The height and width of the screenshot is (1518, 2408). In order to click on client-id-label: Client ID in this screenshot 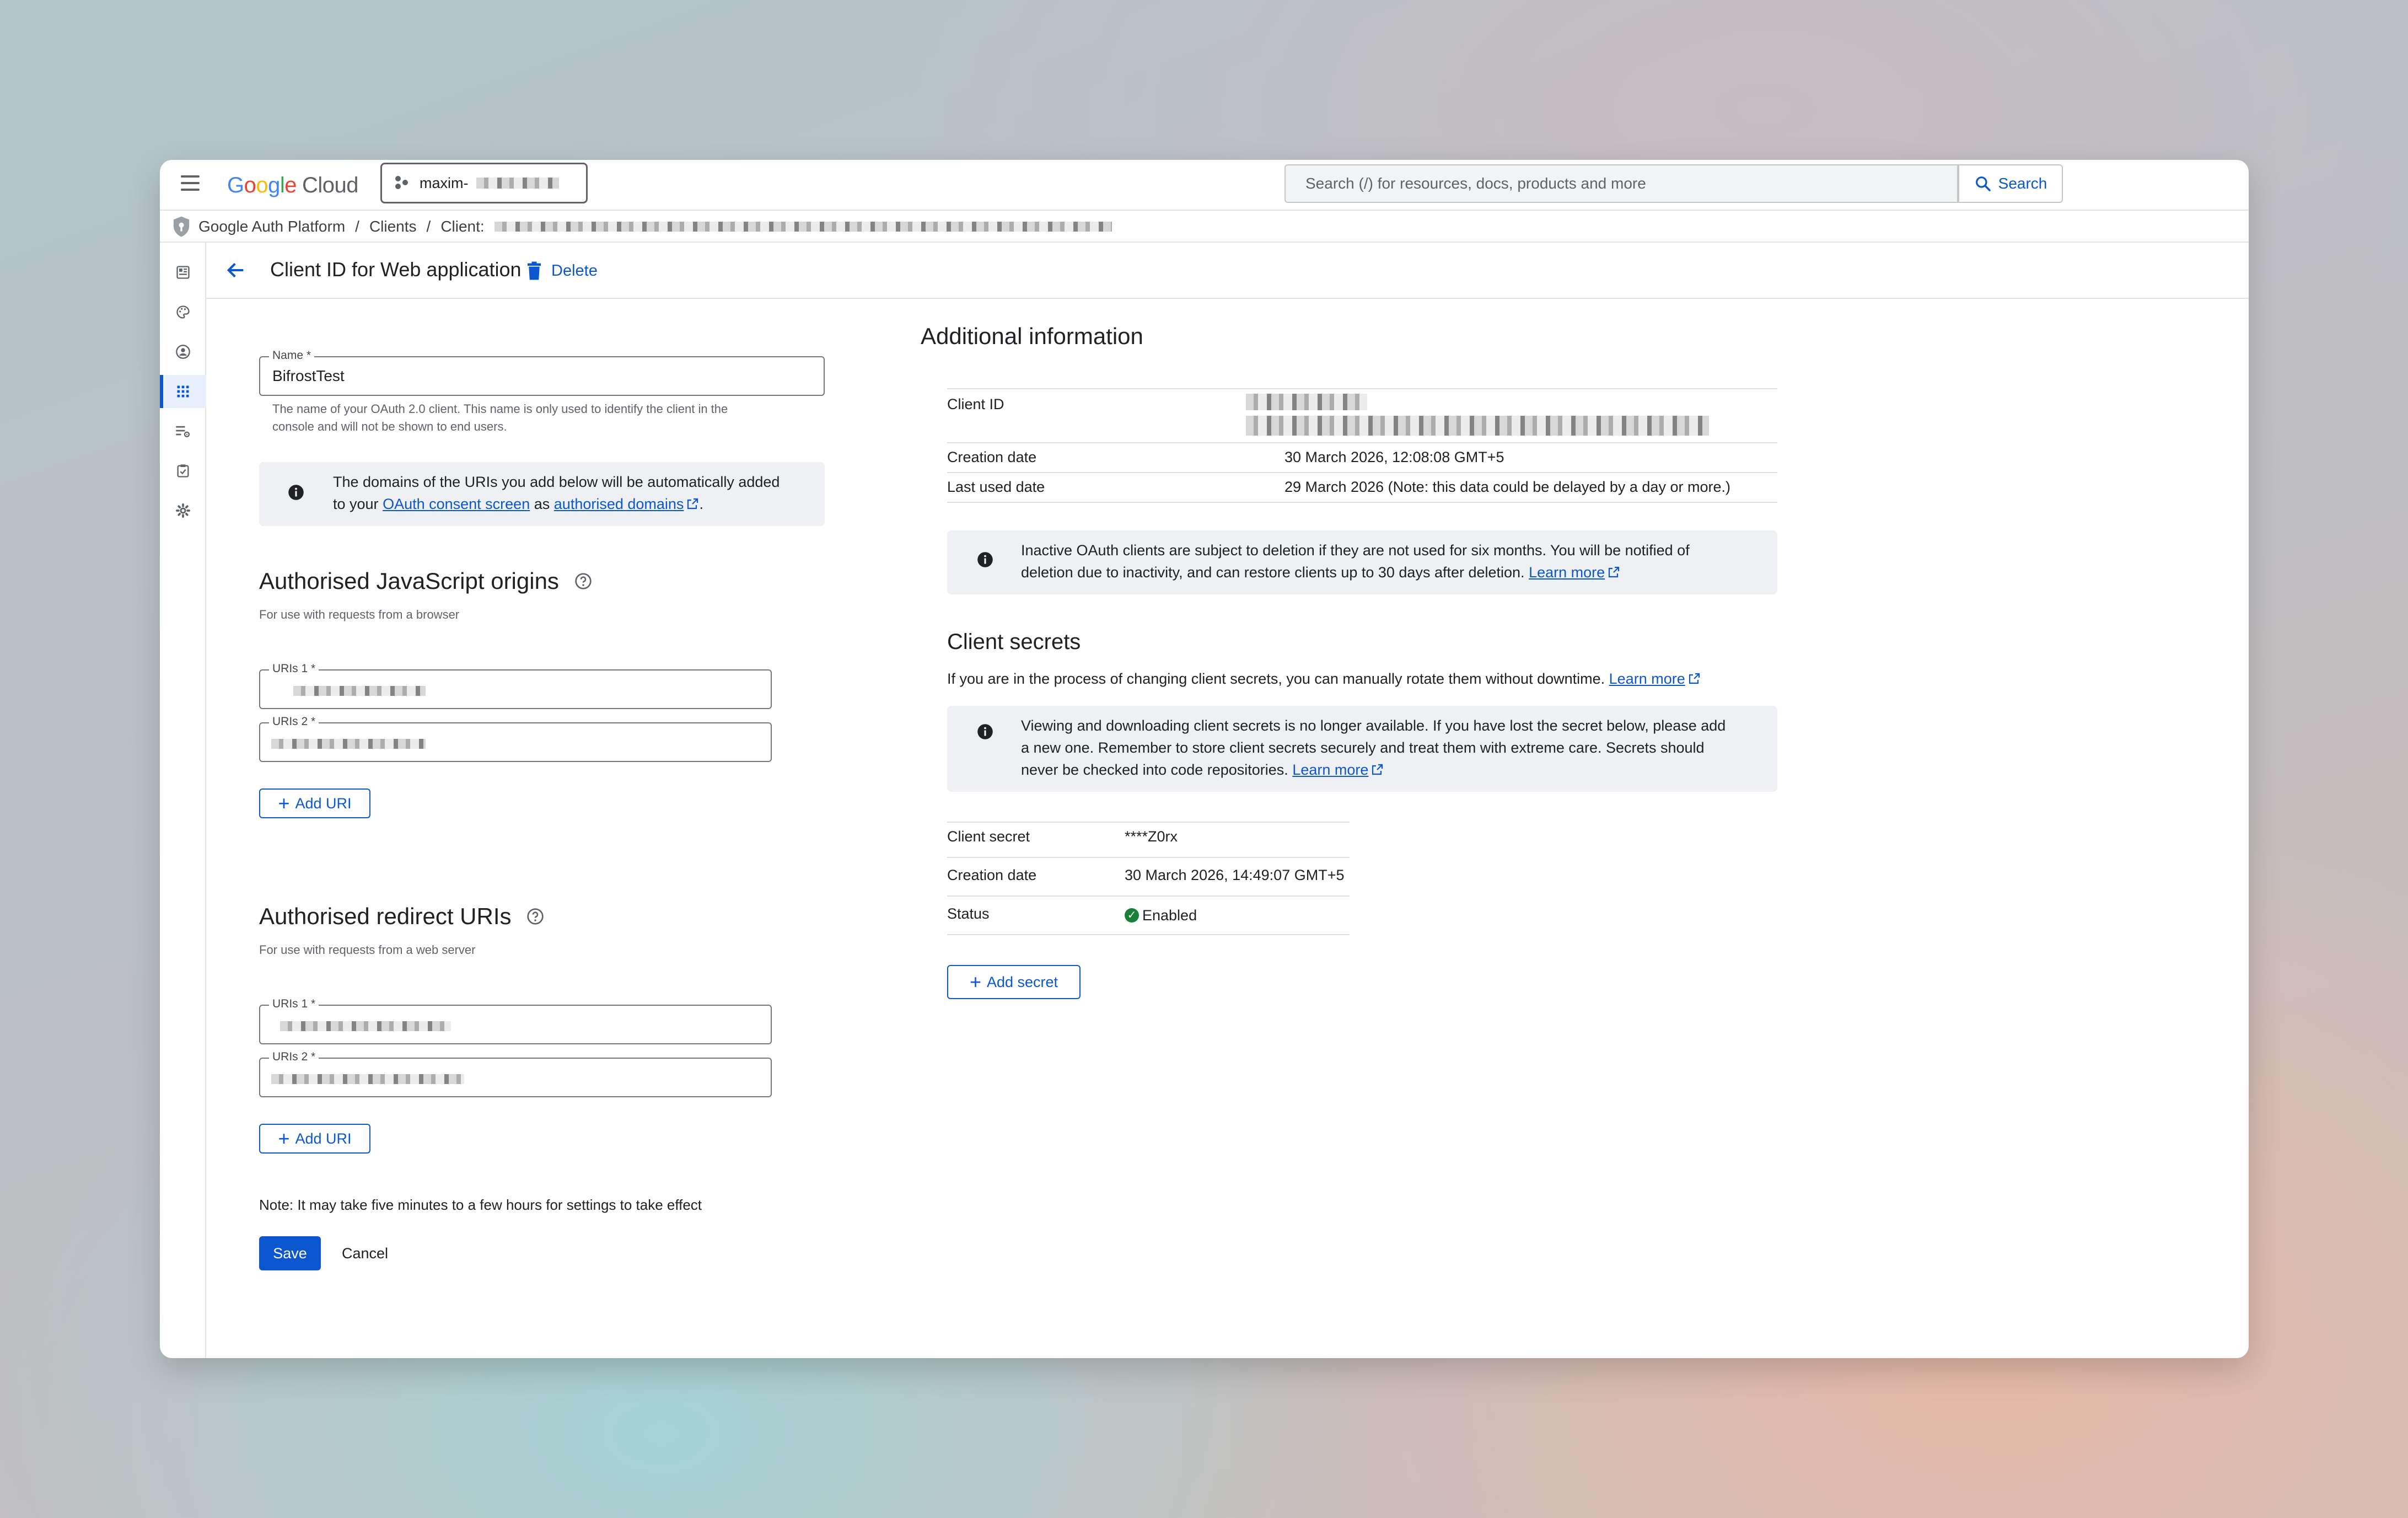, I will do `click(975, 404)`.